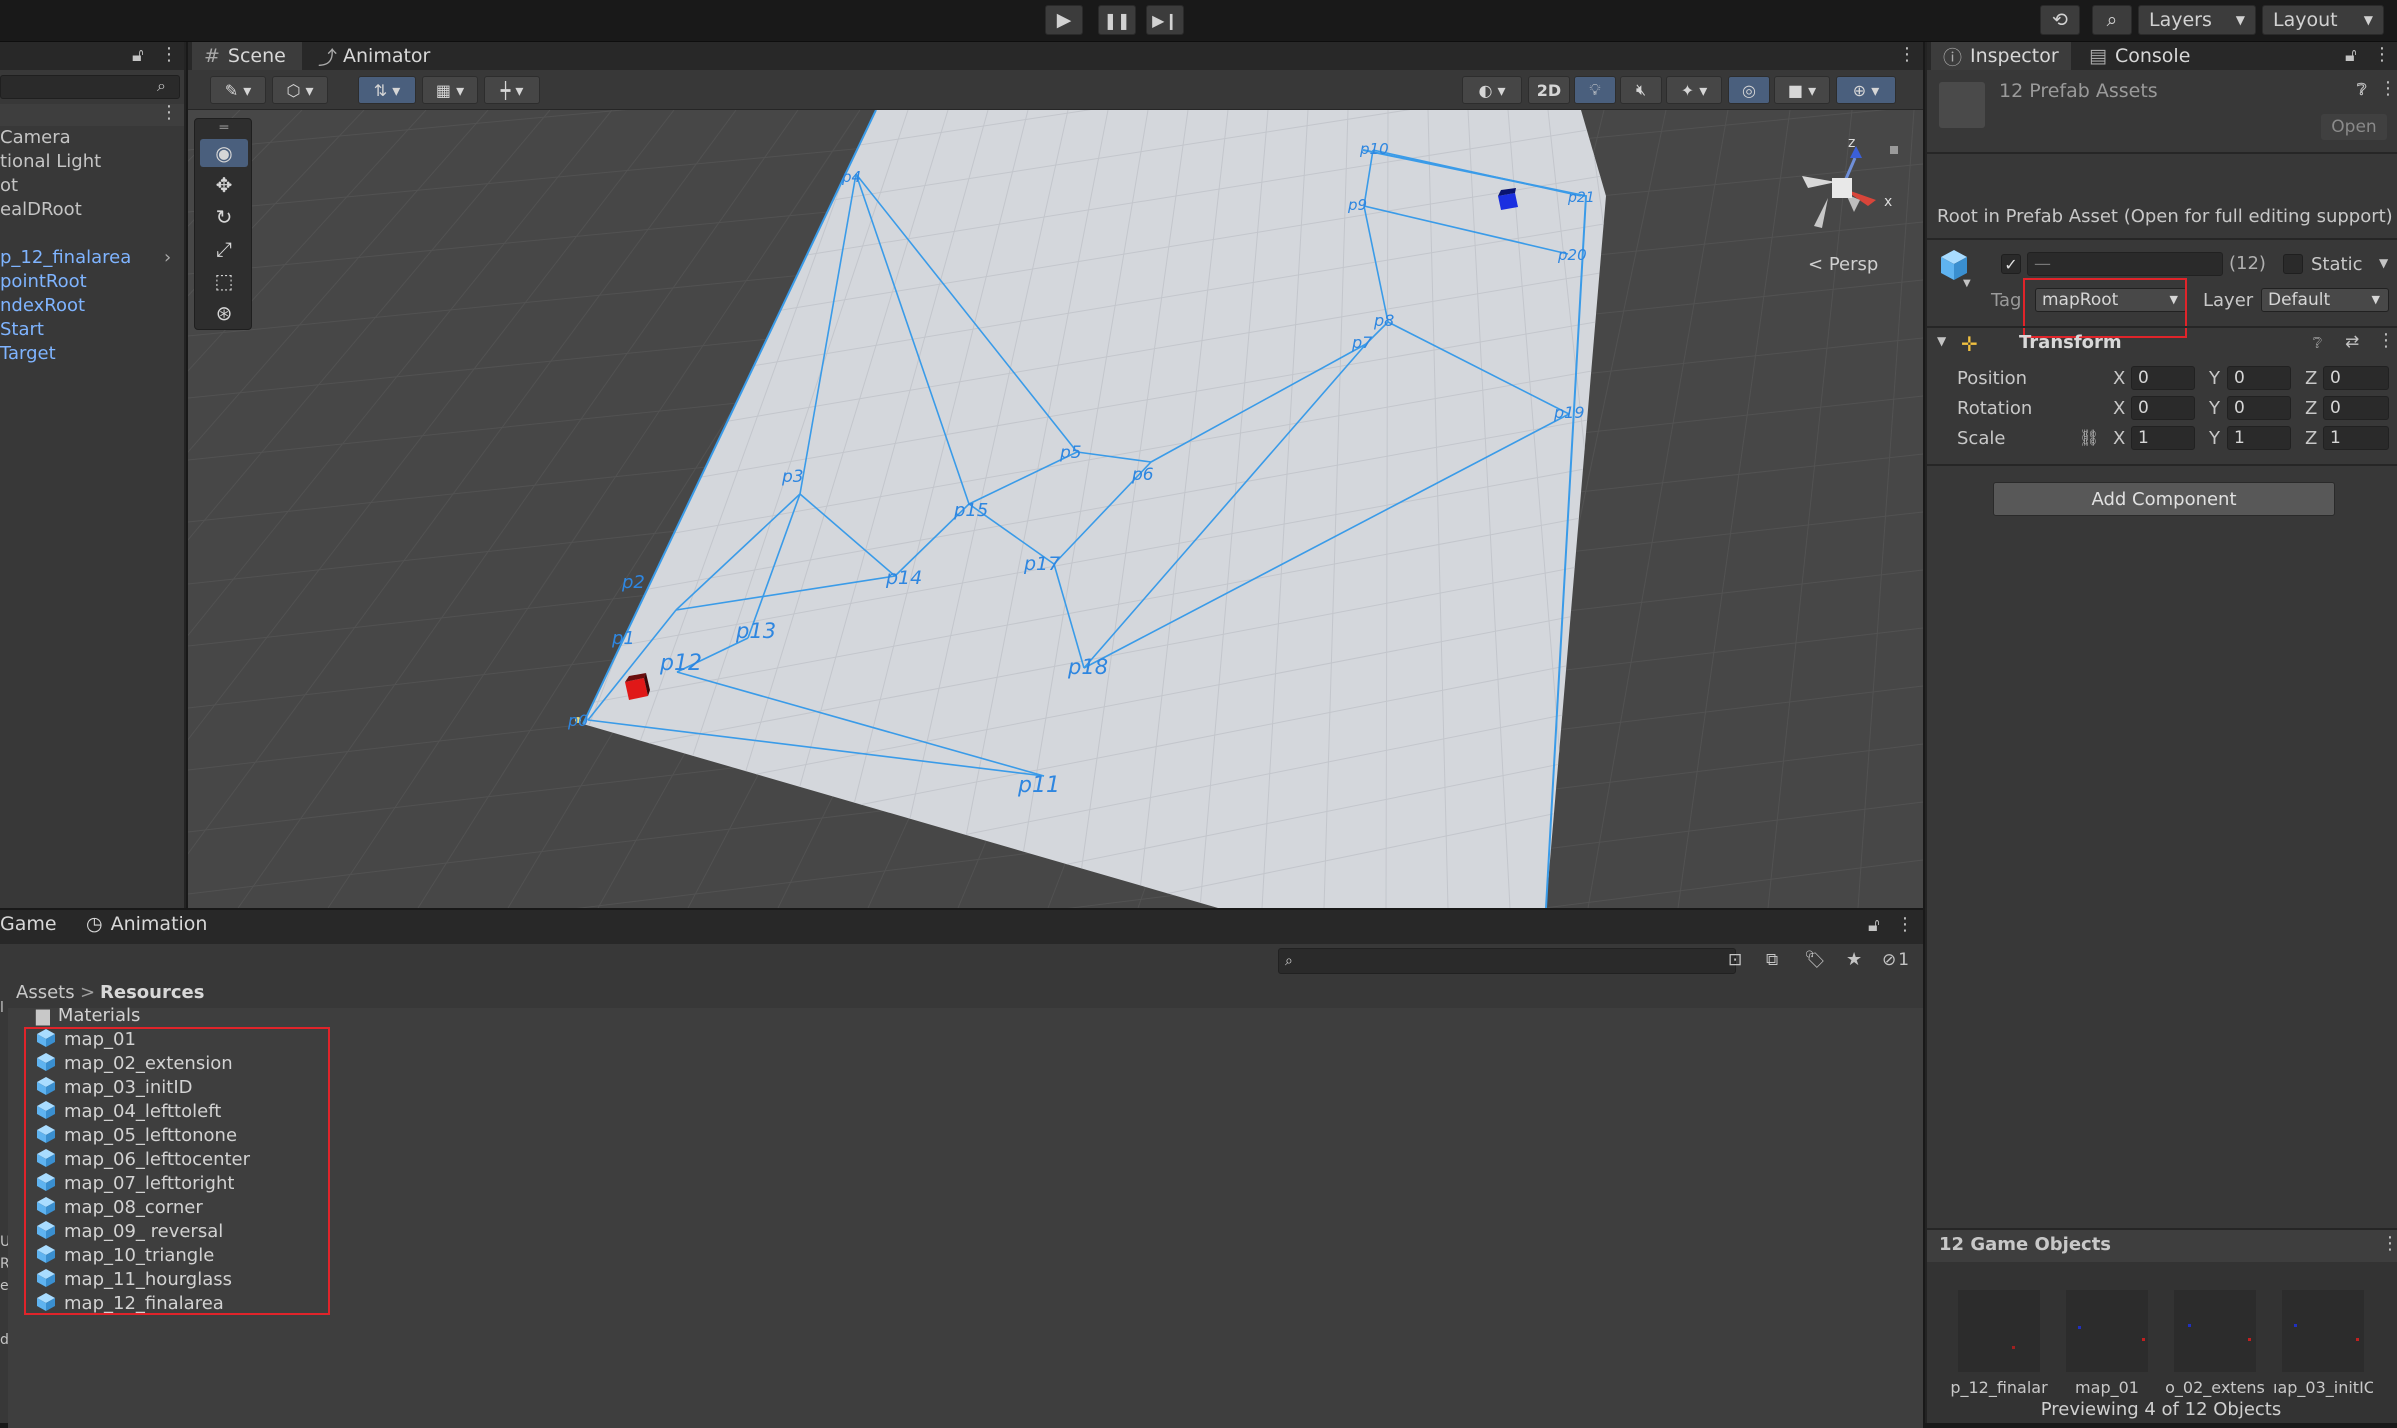  Describe the element at coordinates (2325, 300) in the screenshot. I see `layer-dropdown: Default ▼` at that location.